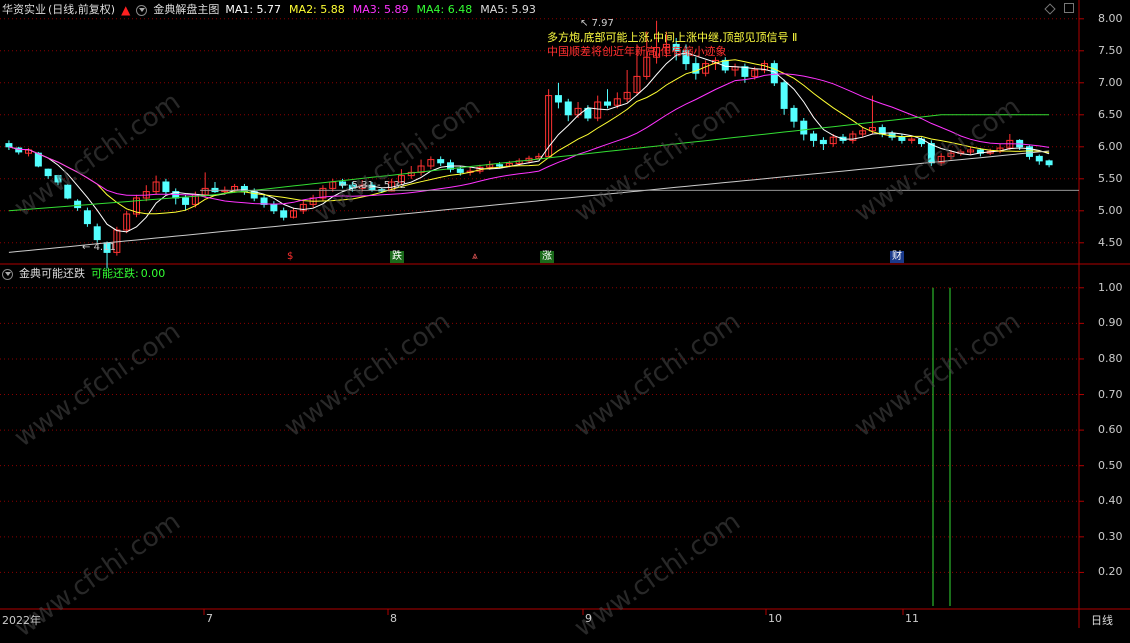 The width and height of the screenshot is (1130, 643). I want to click on y-tick-label: 1.00, so click(1110, 287).